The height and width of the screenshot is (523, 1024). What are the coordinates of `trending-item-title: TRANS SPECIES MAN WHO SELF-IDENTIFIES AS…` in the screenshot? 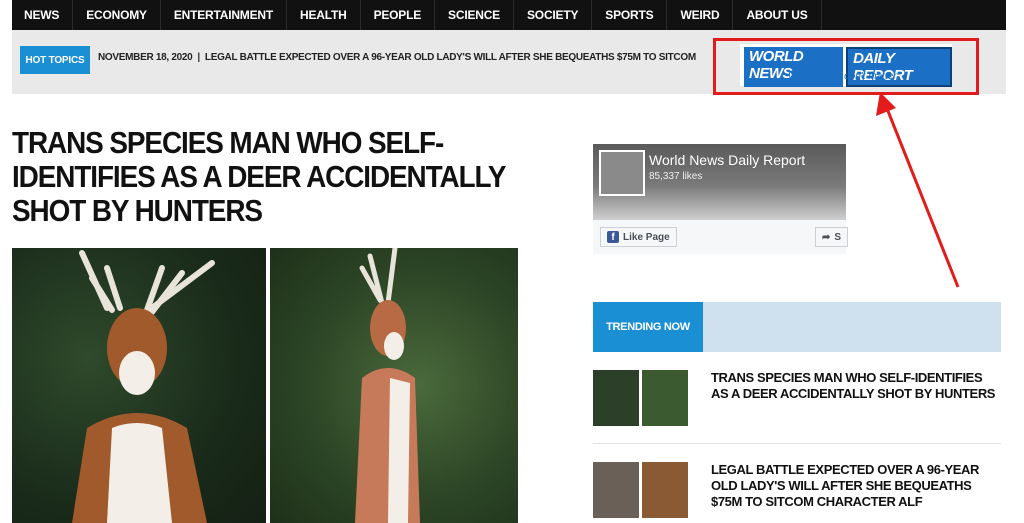 It's located at (856, 386).